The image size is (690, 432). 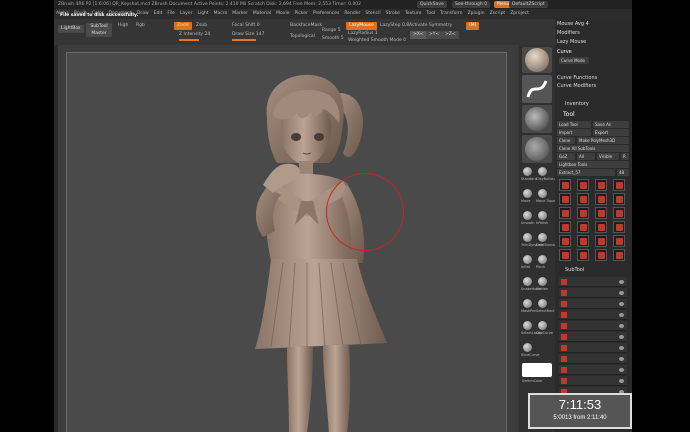 What do you see at coordinates (569, 114) in the screenshot?
I see `tool-panel-title: Tool` at bounding box center [569, 114].